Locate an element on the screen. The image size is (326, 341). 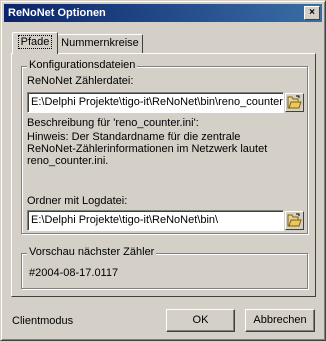
client-mode-label: Clientmodus is located at coordinates (43, 321).